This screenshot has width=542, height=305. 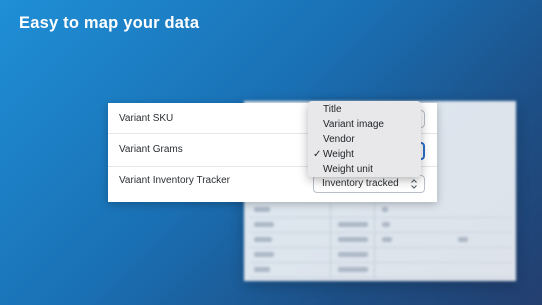 I want to click on bg-row-list, so click(x=381, y=240).